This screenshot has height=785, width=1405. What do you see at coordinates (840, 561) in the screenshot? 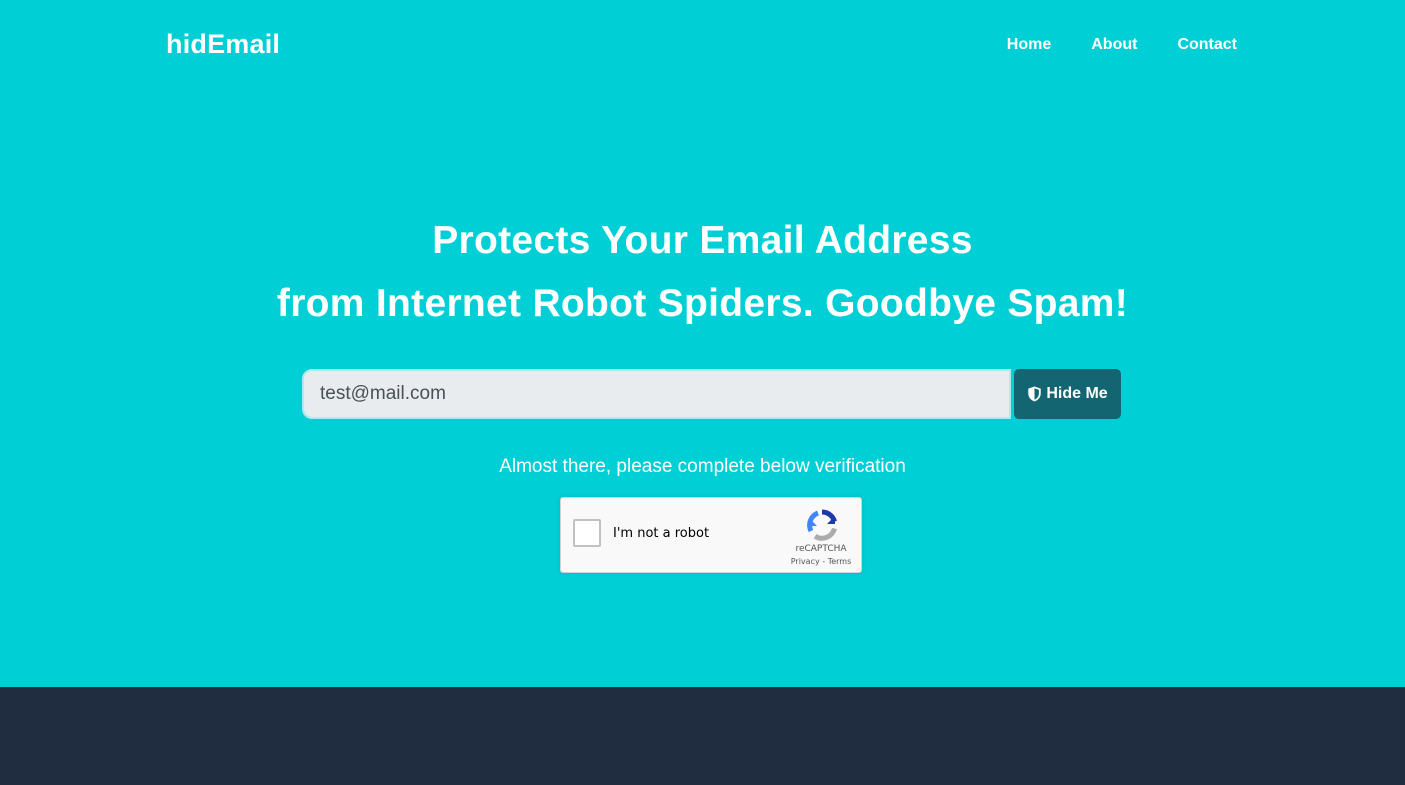
I see `recaptcha-terms-link: Terms` at bounding box center [840, 561].